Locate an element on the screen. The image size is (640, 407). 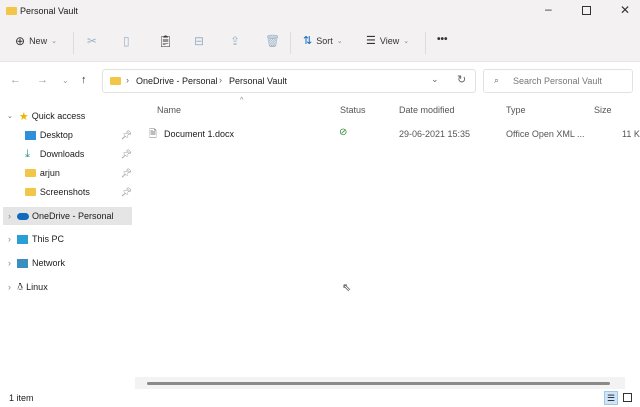
sidebar-item-onedrive: › OneDrive - Personal is located at coordinates (67, 216).